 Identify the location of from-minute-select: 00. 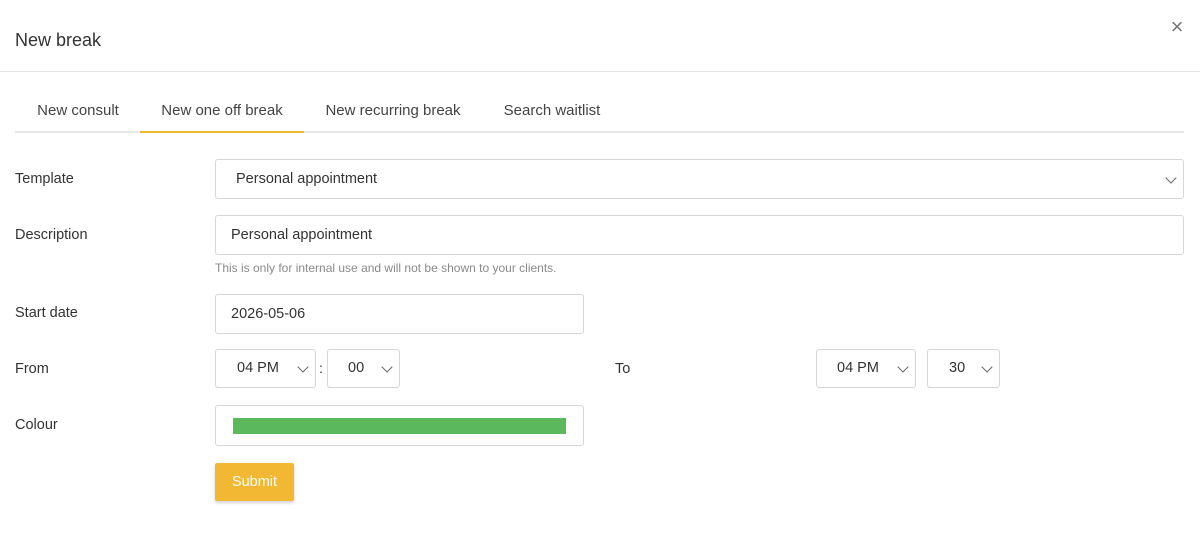
(363, 368).